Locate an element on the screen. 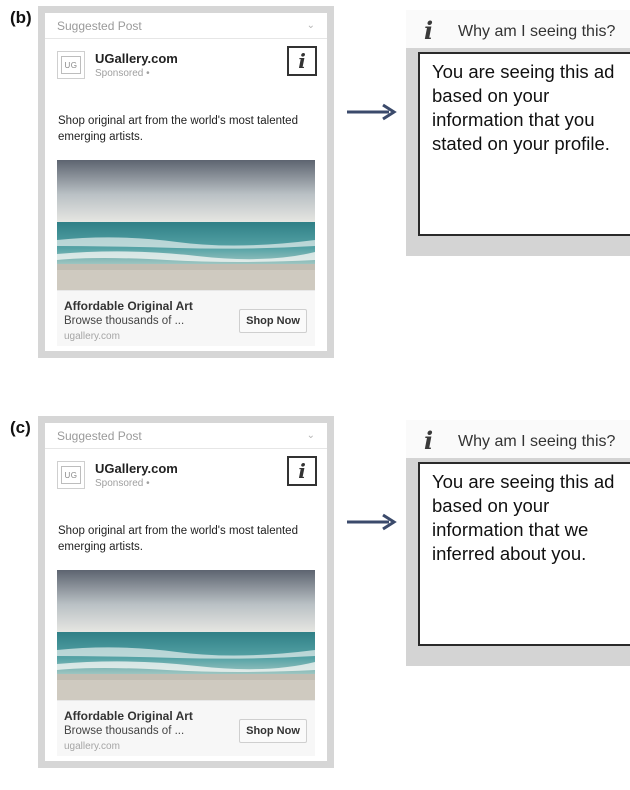 The height and width of the screenshot is (790, 630). panel-label: (c) is located at coordinates (20, 427).